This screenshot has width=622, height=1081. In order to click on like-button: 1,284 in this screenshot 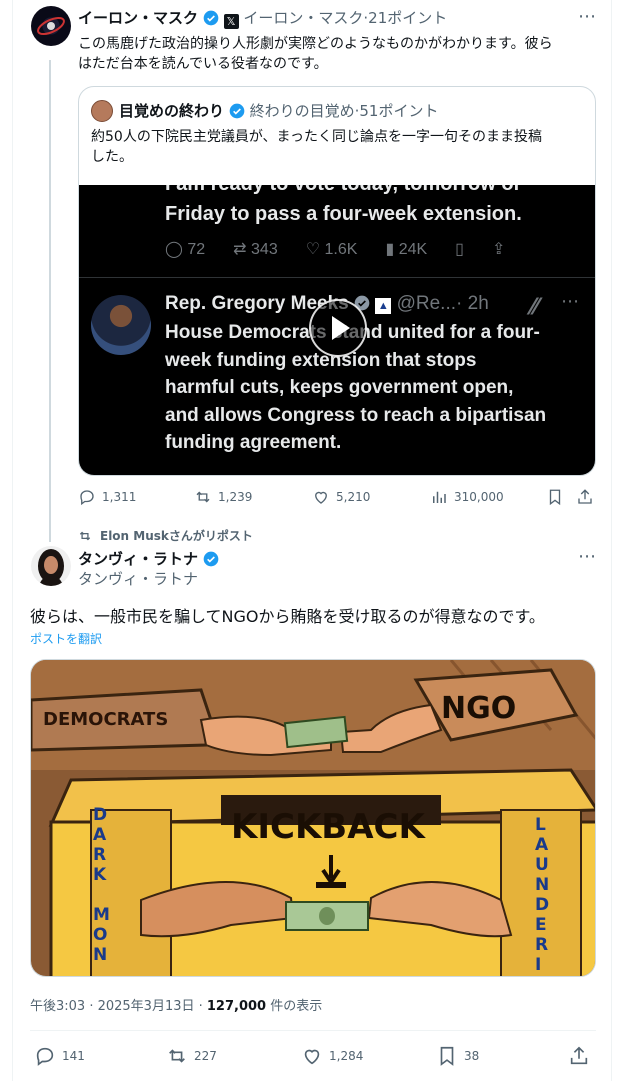, I will do `click(332, 1056)`.